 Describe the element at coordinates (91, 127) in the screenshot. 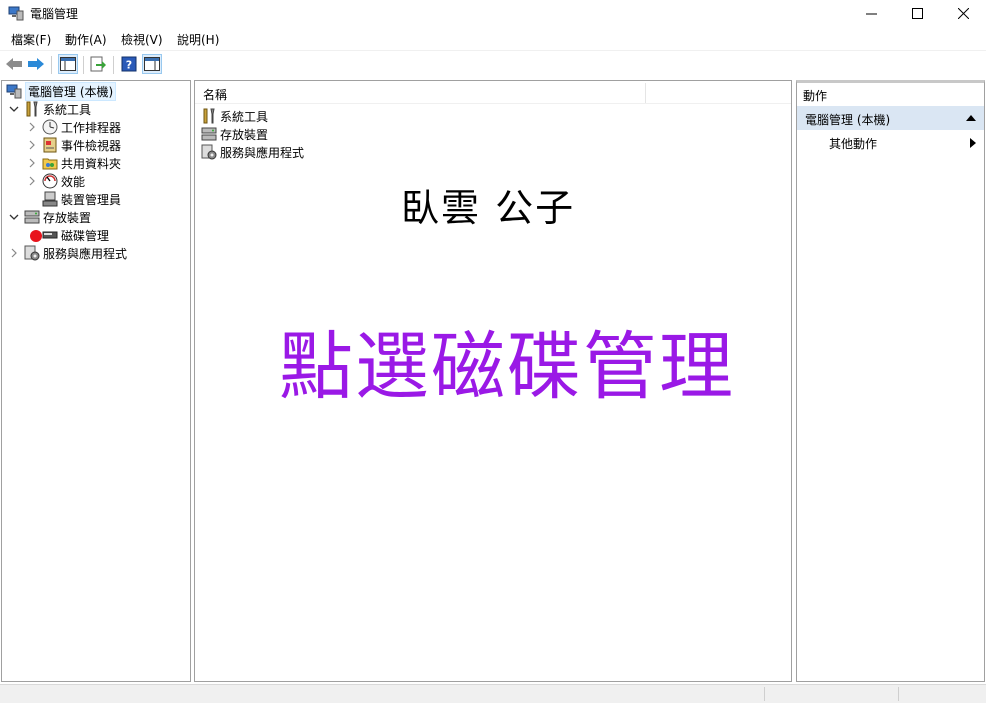

I see `tree-item-label: 工作排程器` at that location.